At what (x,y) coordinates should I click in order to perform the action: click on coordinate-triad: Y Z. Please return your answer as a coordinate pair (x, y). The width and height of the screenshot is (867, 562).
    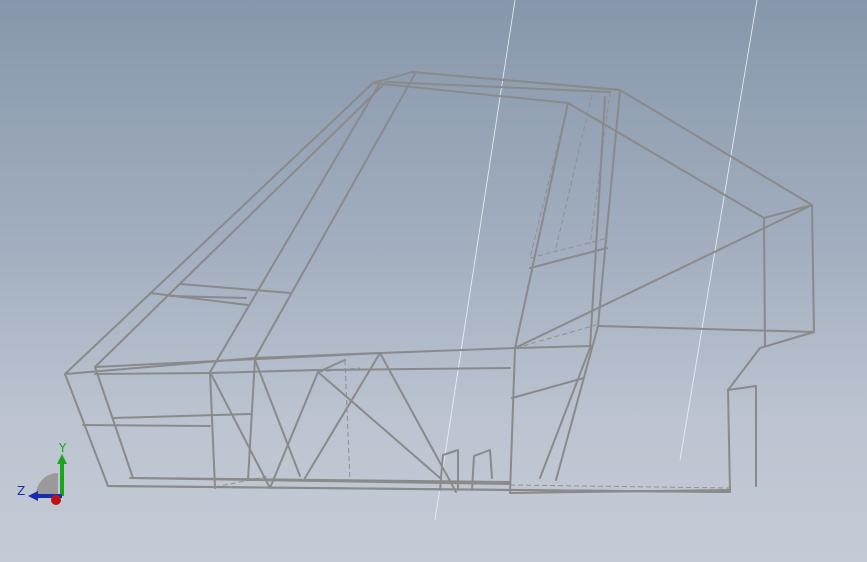
    Looking at the image, I should click on (44, 475).